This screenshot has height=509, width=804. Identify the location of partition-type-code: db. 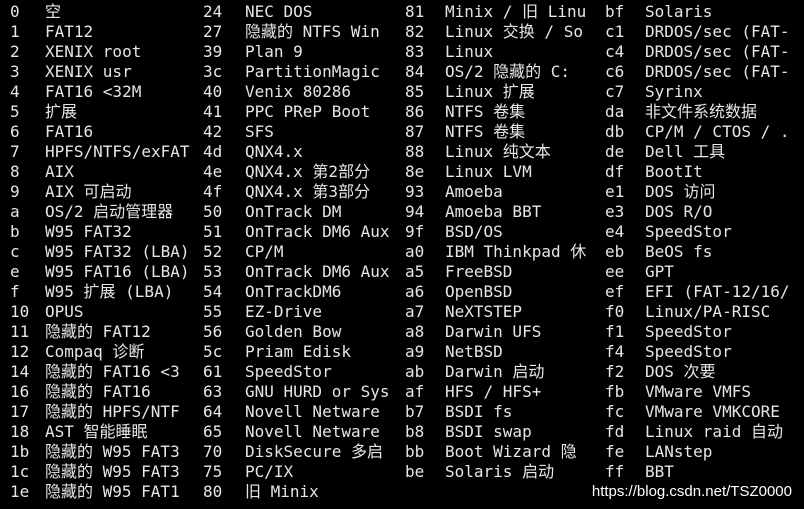
(615, 131).